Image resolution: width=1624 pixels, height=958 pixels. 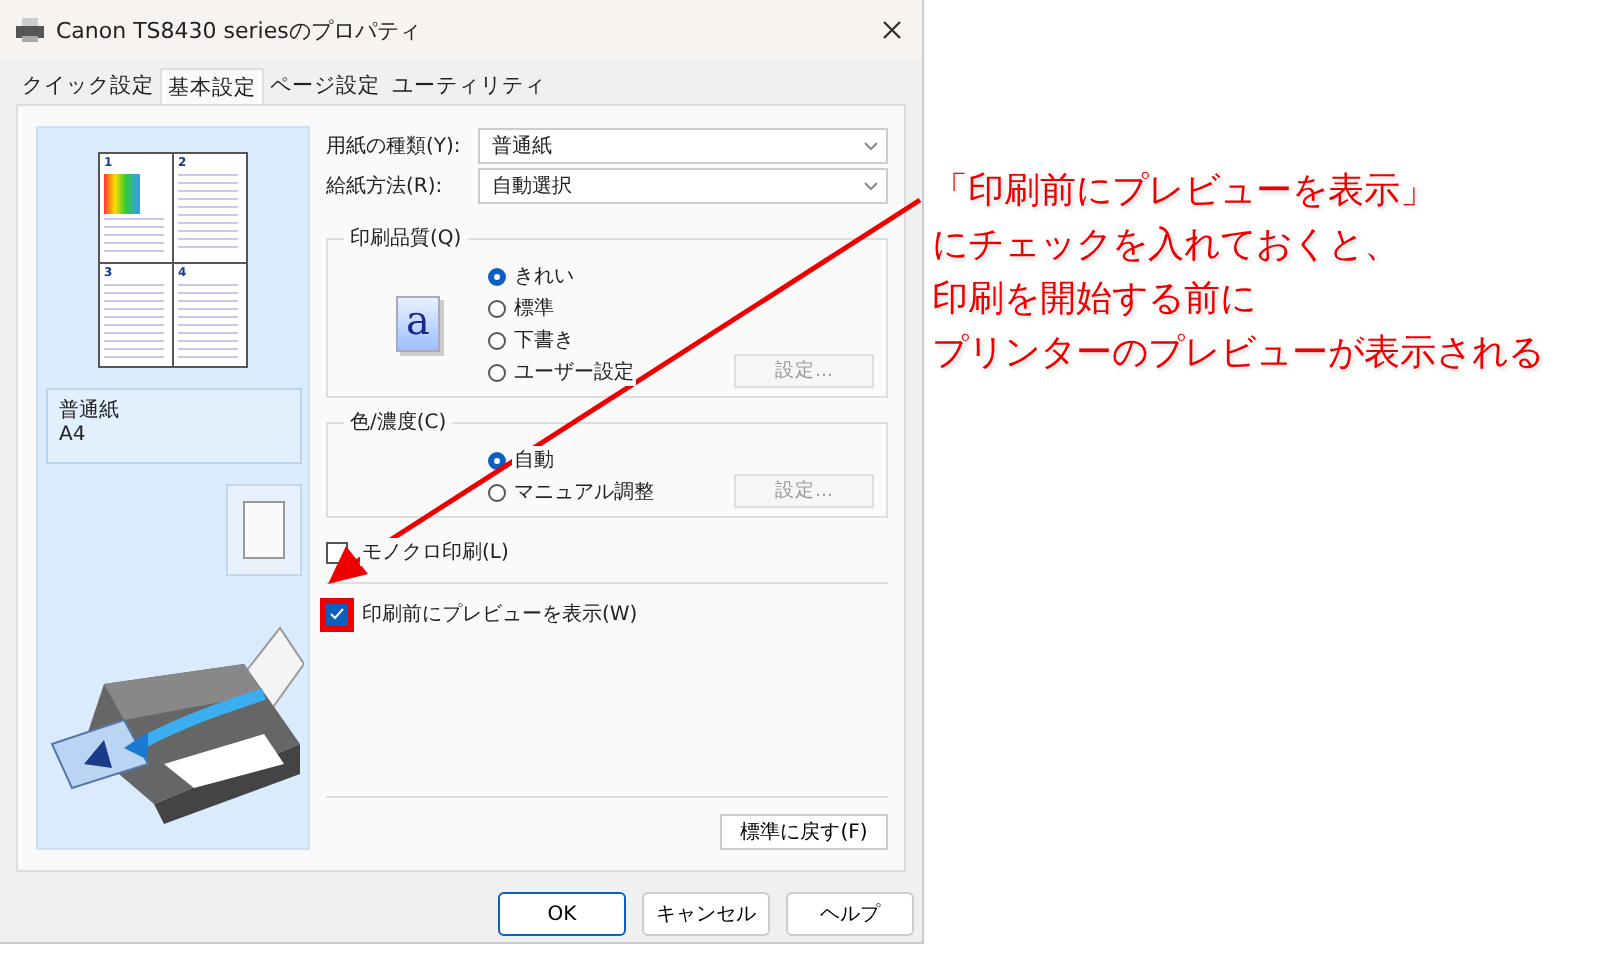 I want to click on dropdown: 普通紙, so click(x=683, y=146).